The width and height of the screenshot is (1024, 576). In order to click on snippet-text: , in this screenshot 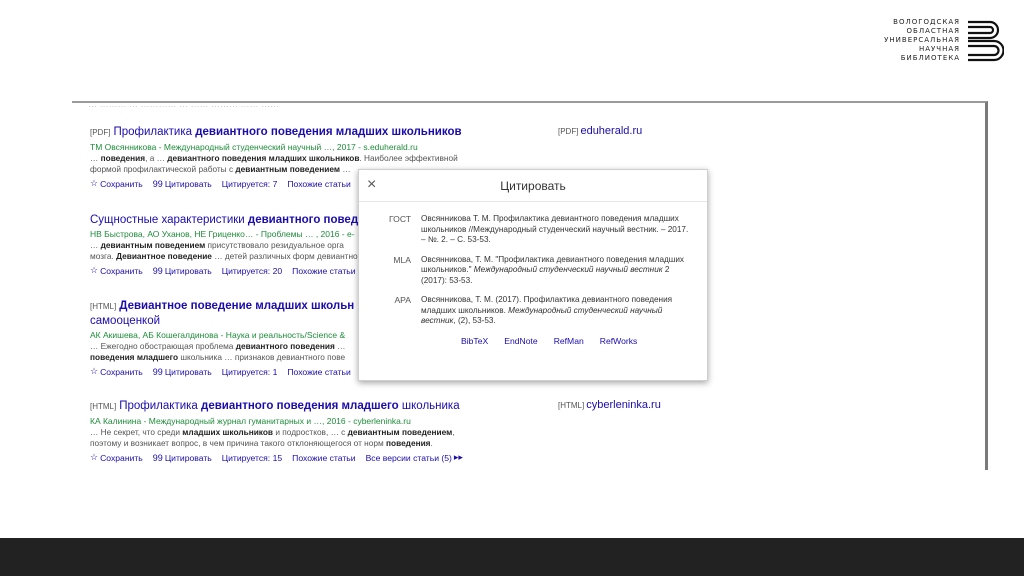, I will do `click(453, 432)`.